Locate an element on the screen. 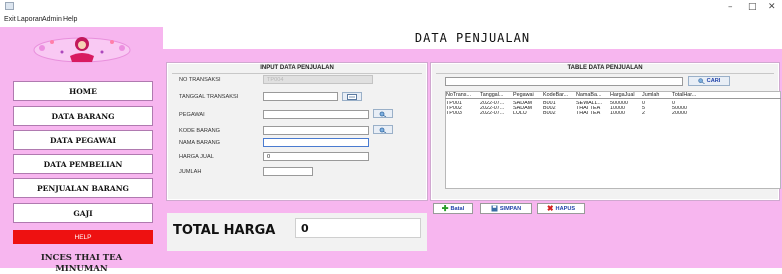  page-title: DATA PENJUALAN is located at coordinates (472, 38).